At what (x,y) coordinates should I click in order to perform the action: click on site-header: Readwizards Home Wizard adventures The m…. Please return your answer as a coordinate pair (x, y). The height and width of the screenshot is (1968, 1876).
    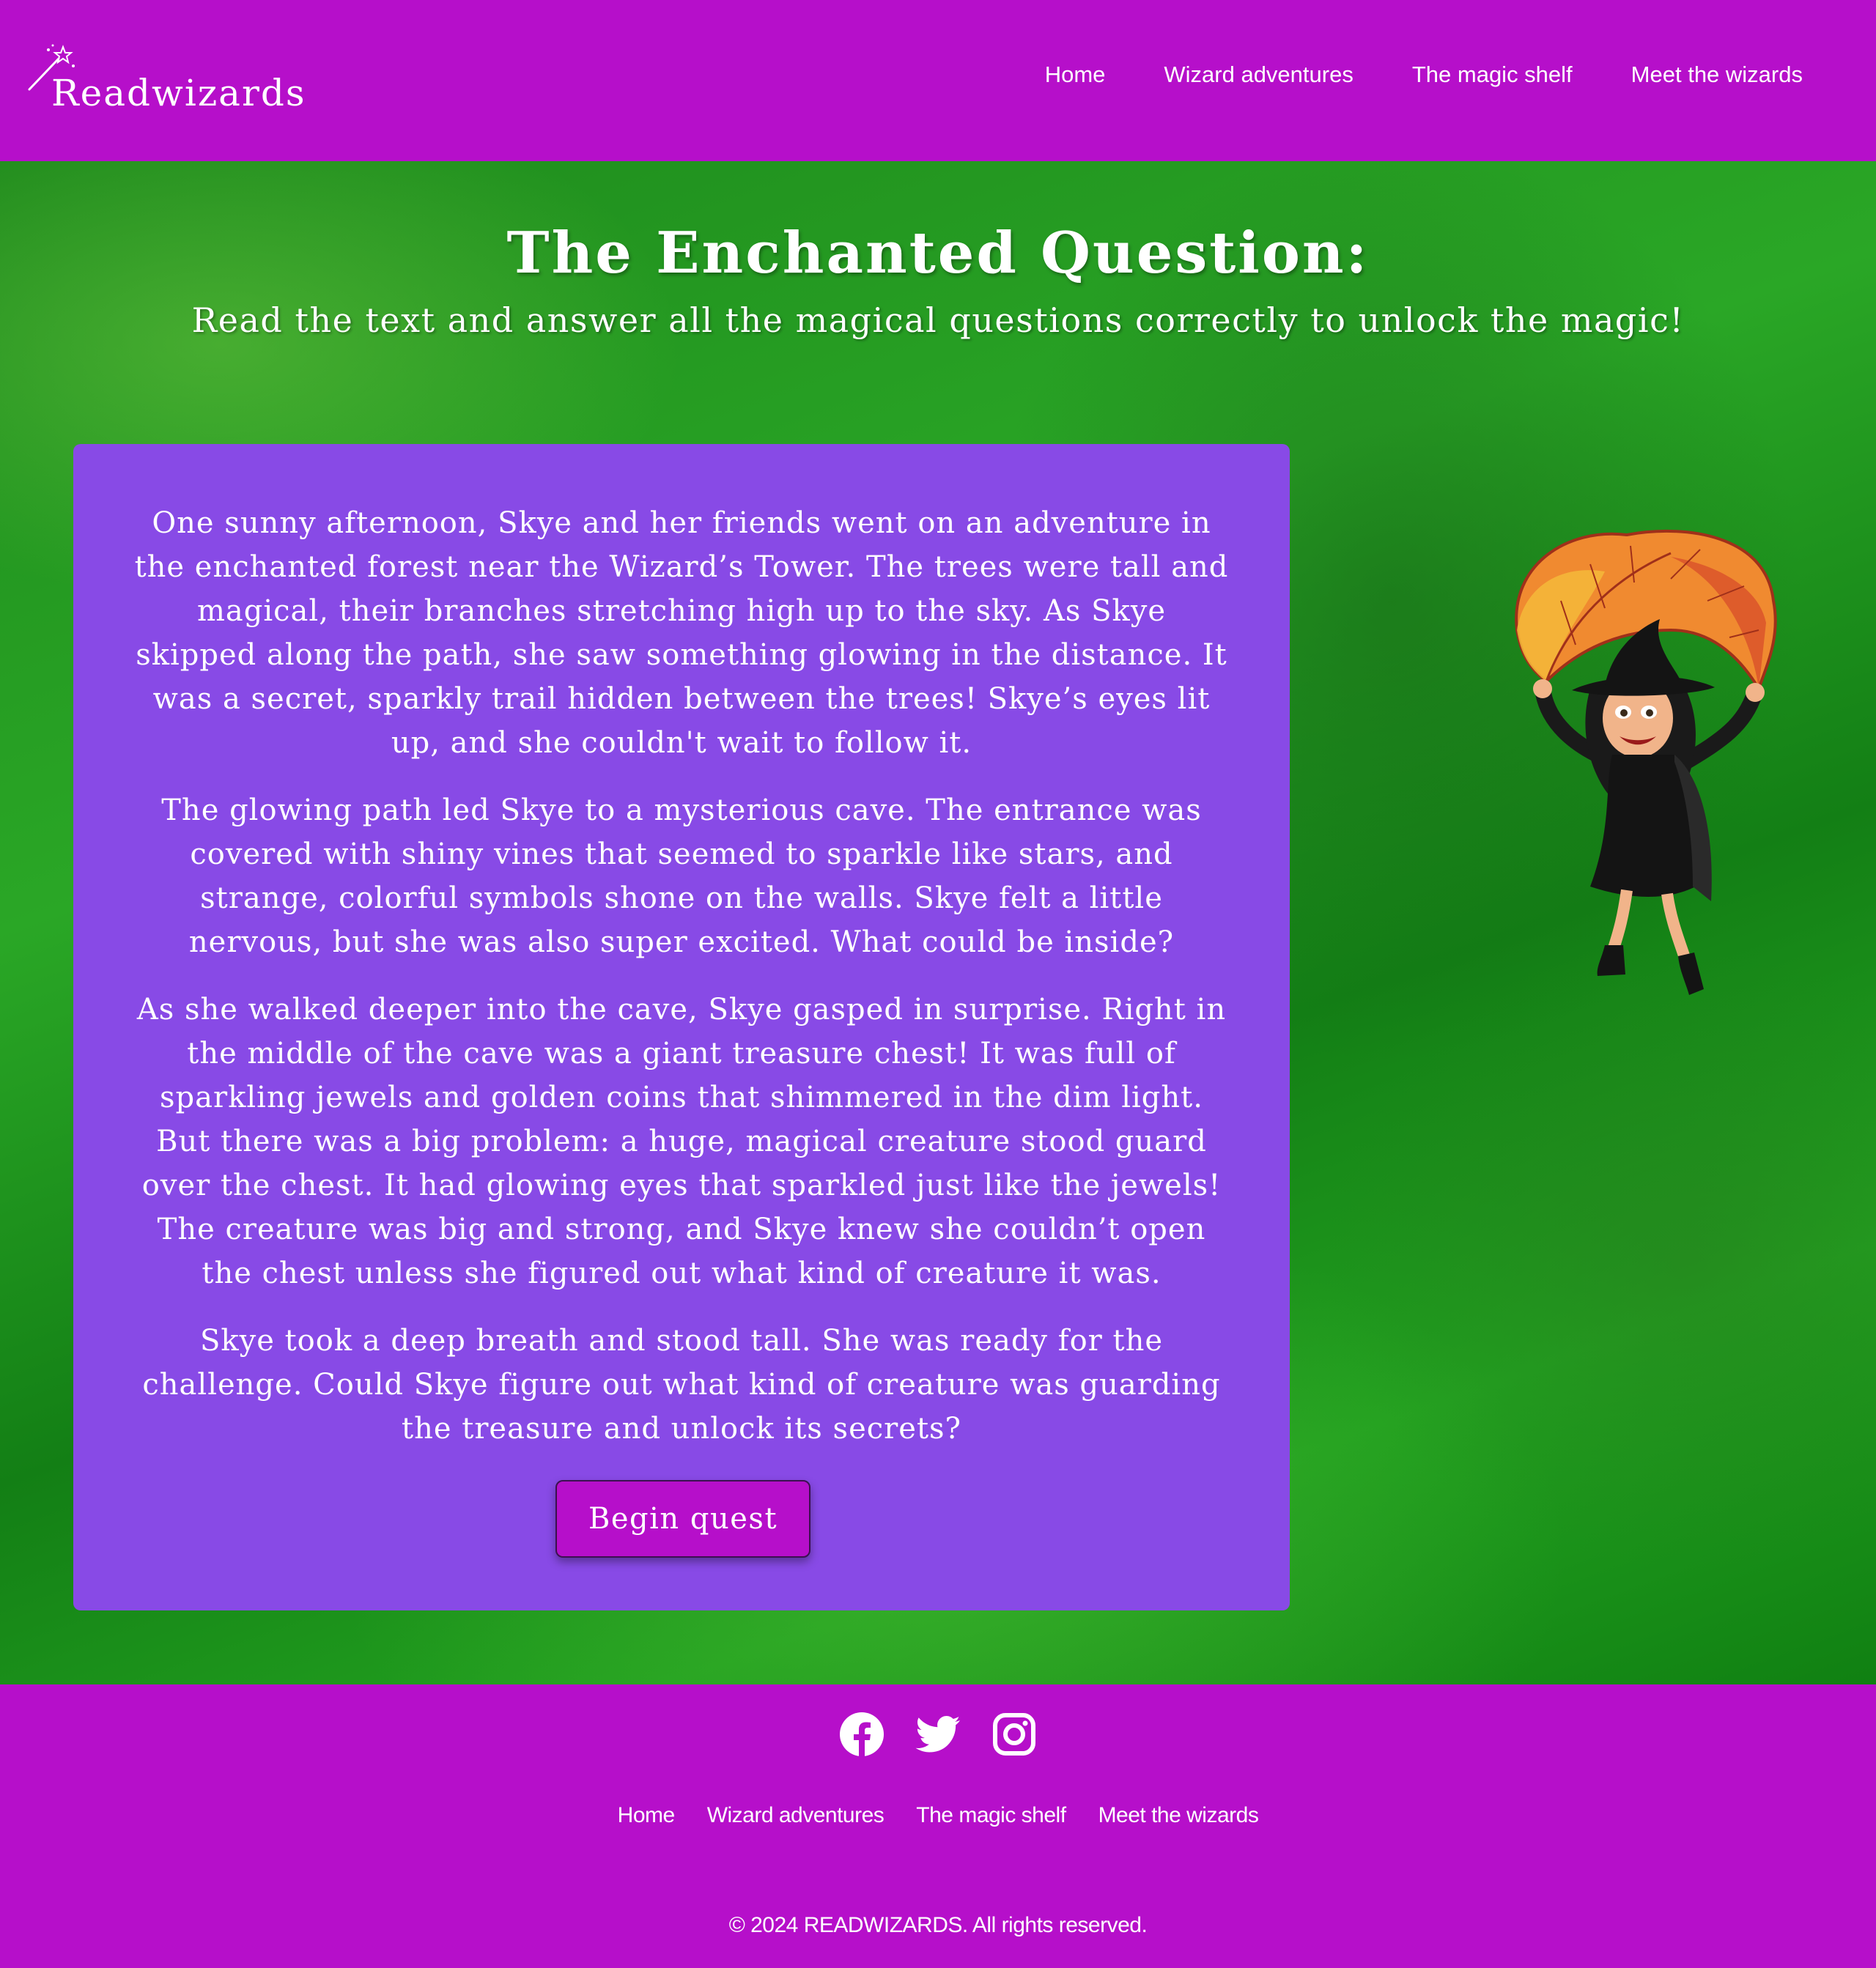
    Looking at the image, I should click on (938, 80).